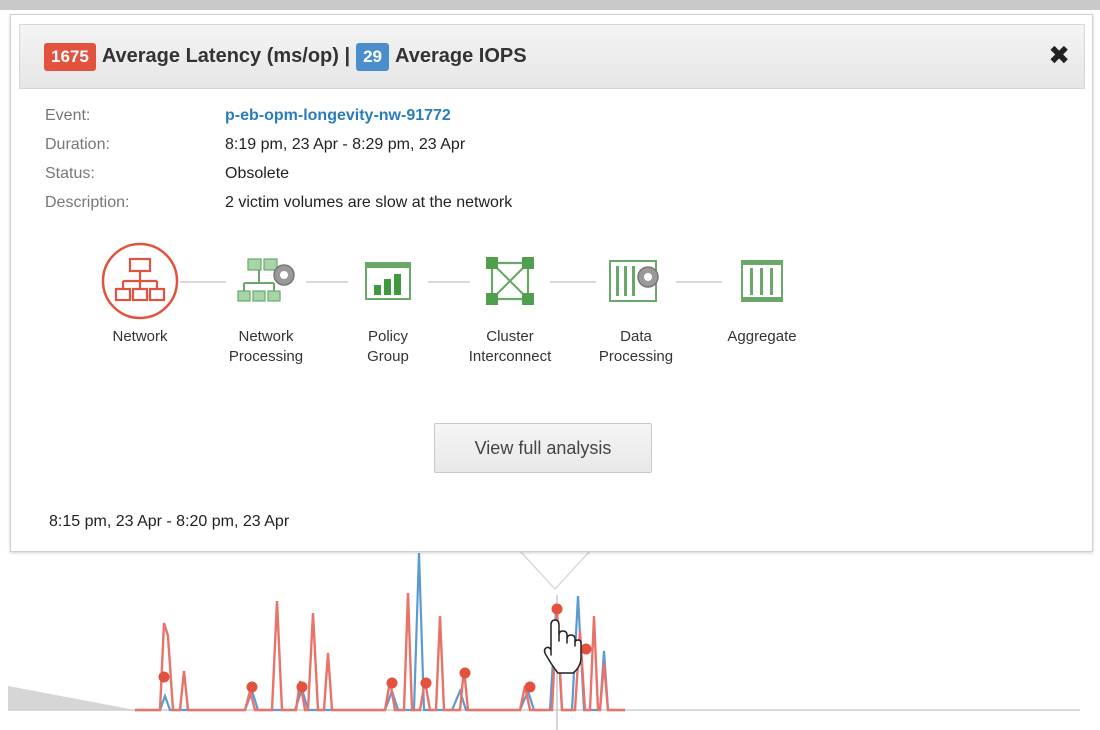  What do you see at coordinates (266, 281) in the screenshot?
I see `network-processing-icon` at bounding box center [266, 281].